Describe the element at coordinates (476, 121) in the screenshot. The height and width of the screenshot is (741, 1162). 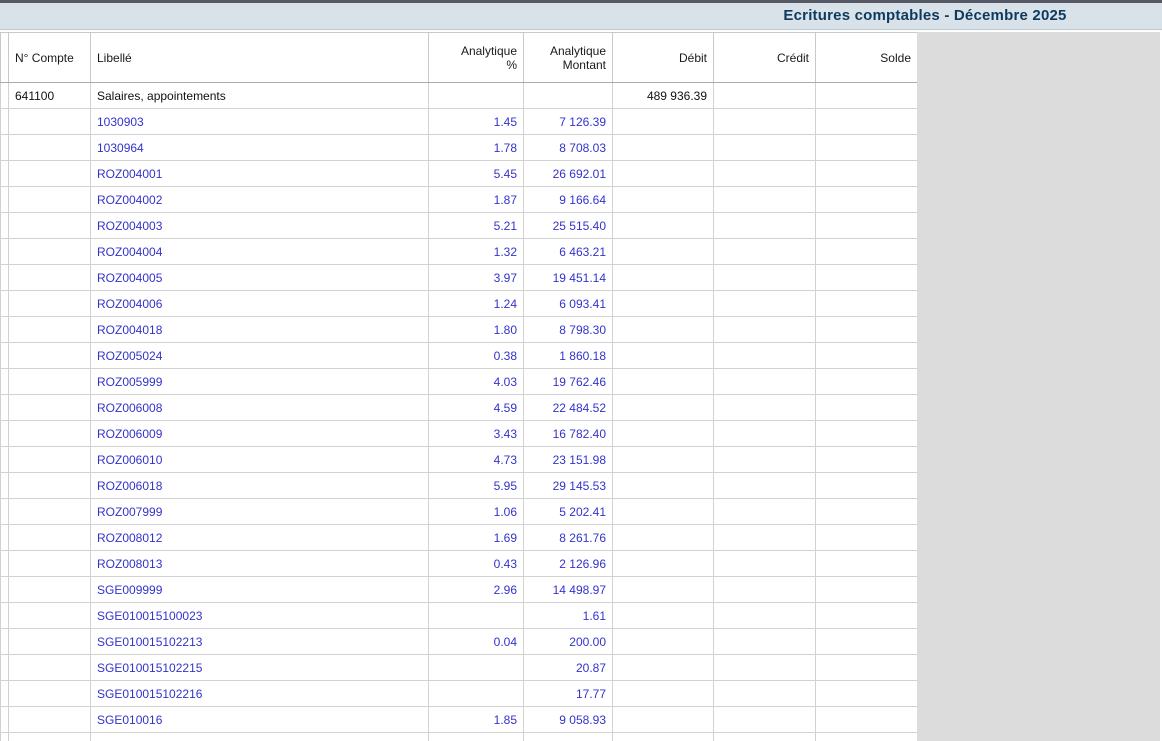
I see `analytic-pct-cell: 1.45` at that location.